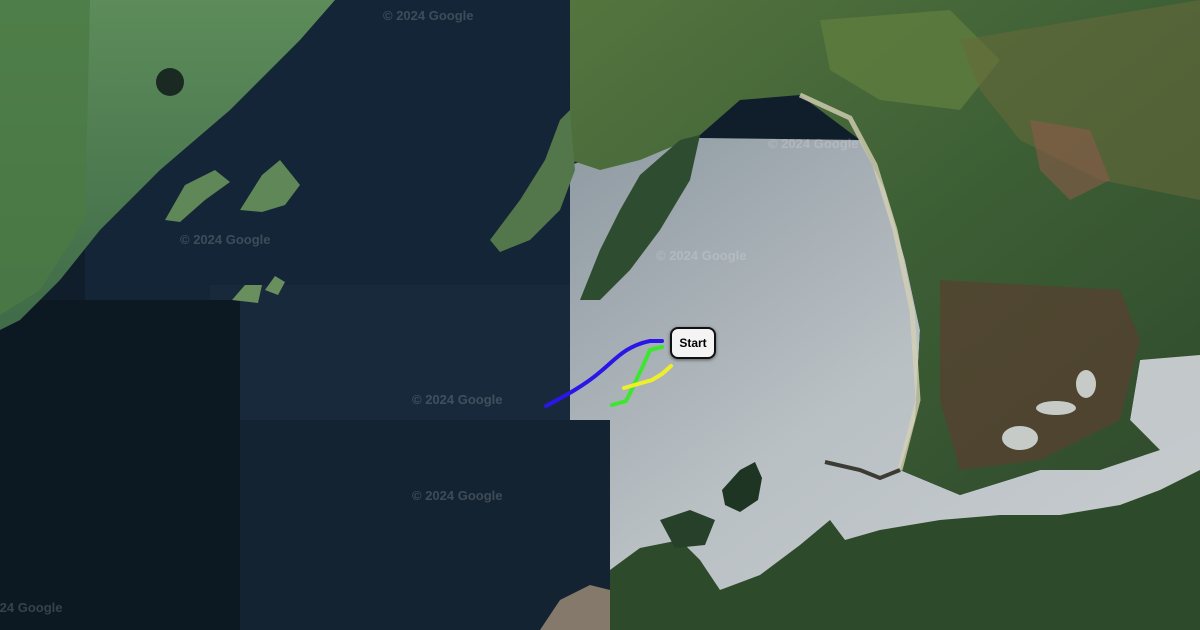 This screenshot has width=1200, height=630. I want to click on start-marker: Start, so click(693, 343).